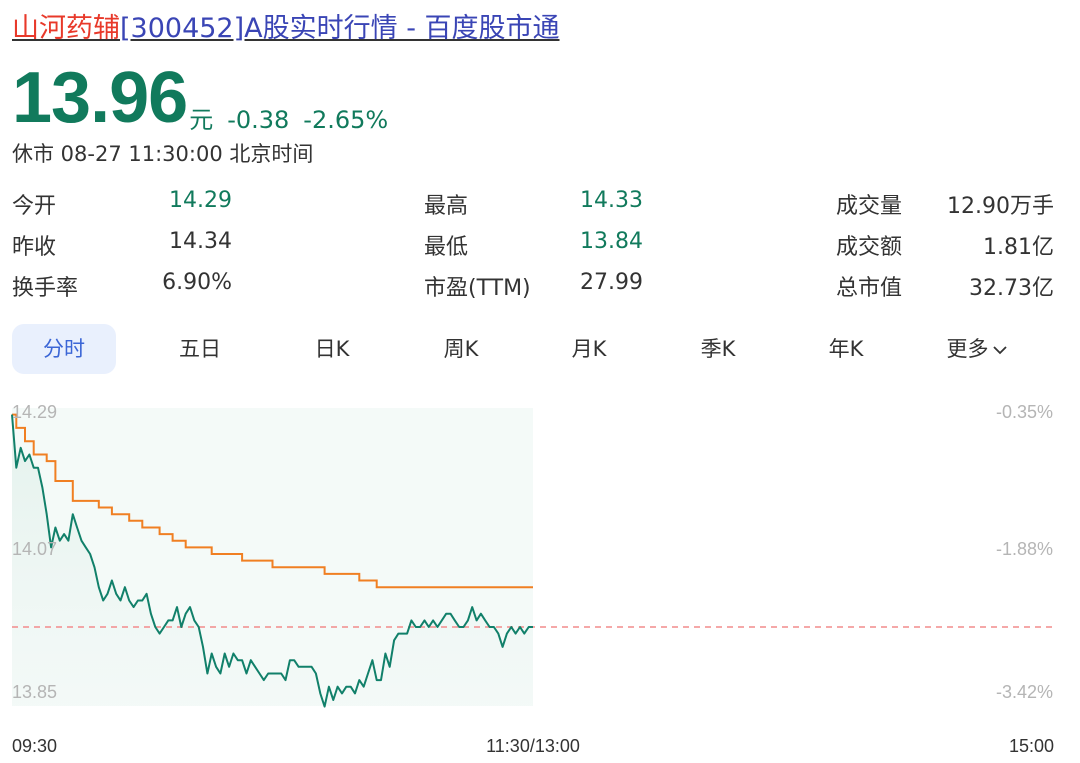  Describe the element at coordinates (35, 746) in the screenshot. I see `x-tick-label: 09:30` at that location.